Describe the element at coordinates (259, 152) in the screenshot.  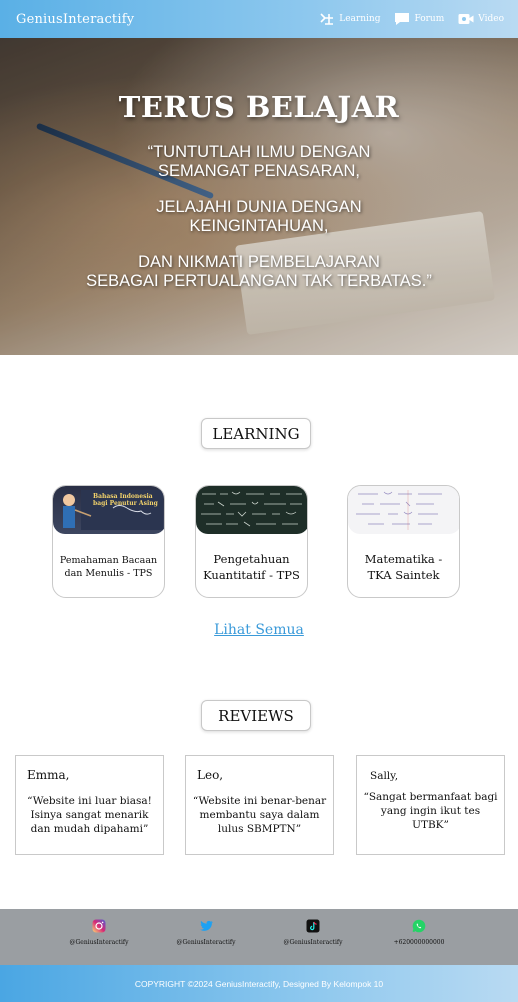
I see `hero-quote-line: “TUNTUTLAH ILMU DENGAN` at that location.